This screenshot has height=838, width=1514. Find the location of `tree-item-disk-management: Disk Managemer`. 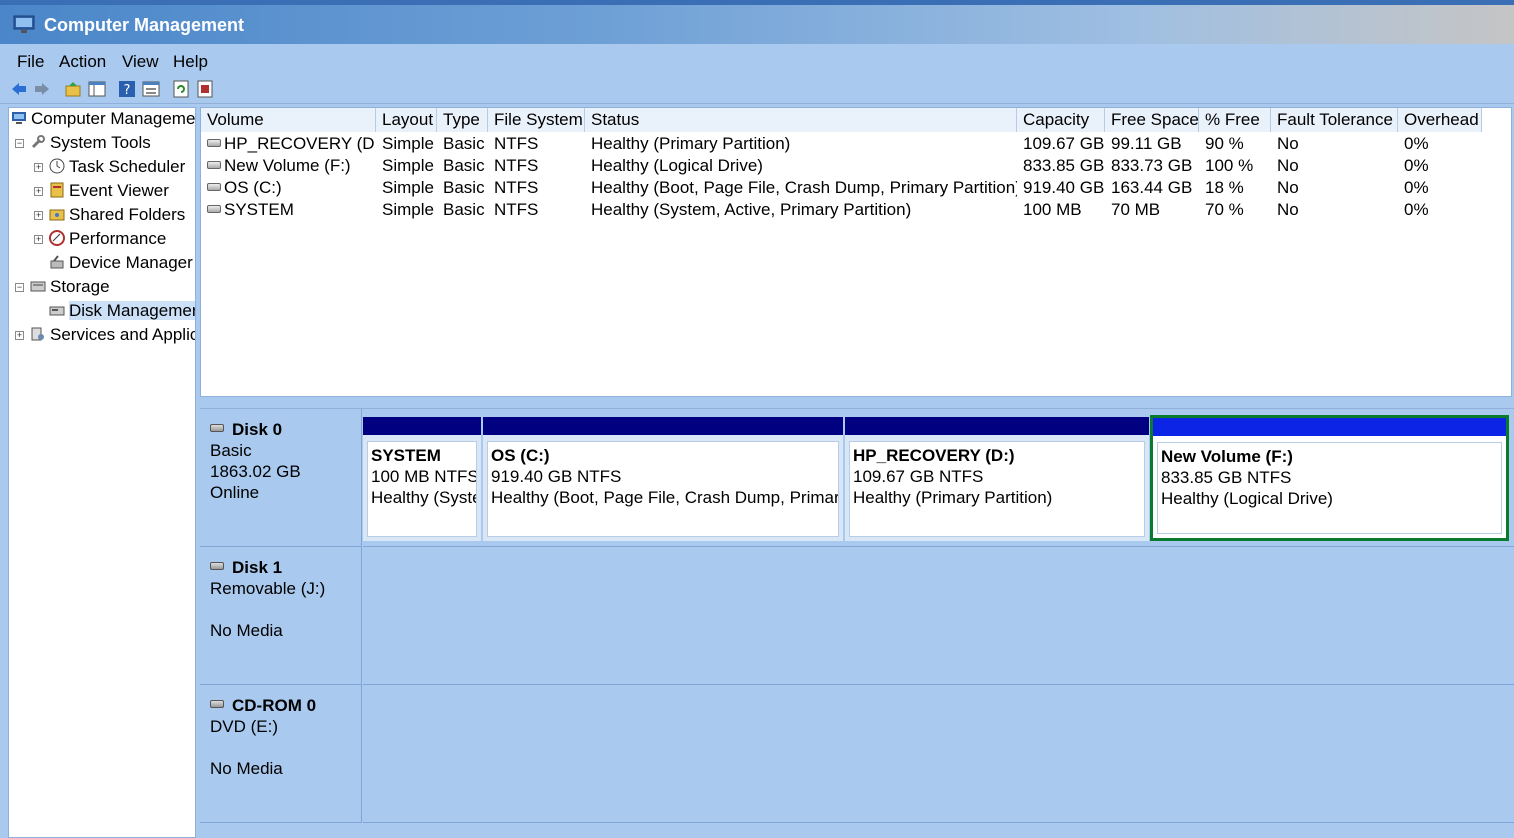

tree-item-disk-management: Disk Managemer is located at coordinates (122, 311).